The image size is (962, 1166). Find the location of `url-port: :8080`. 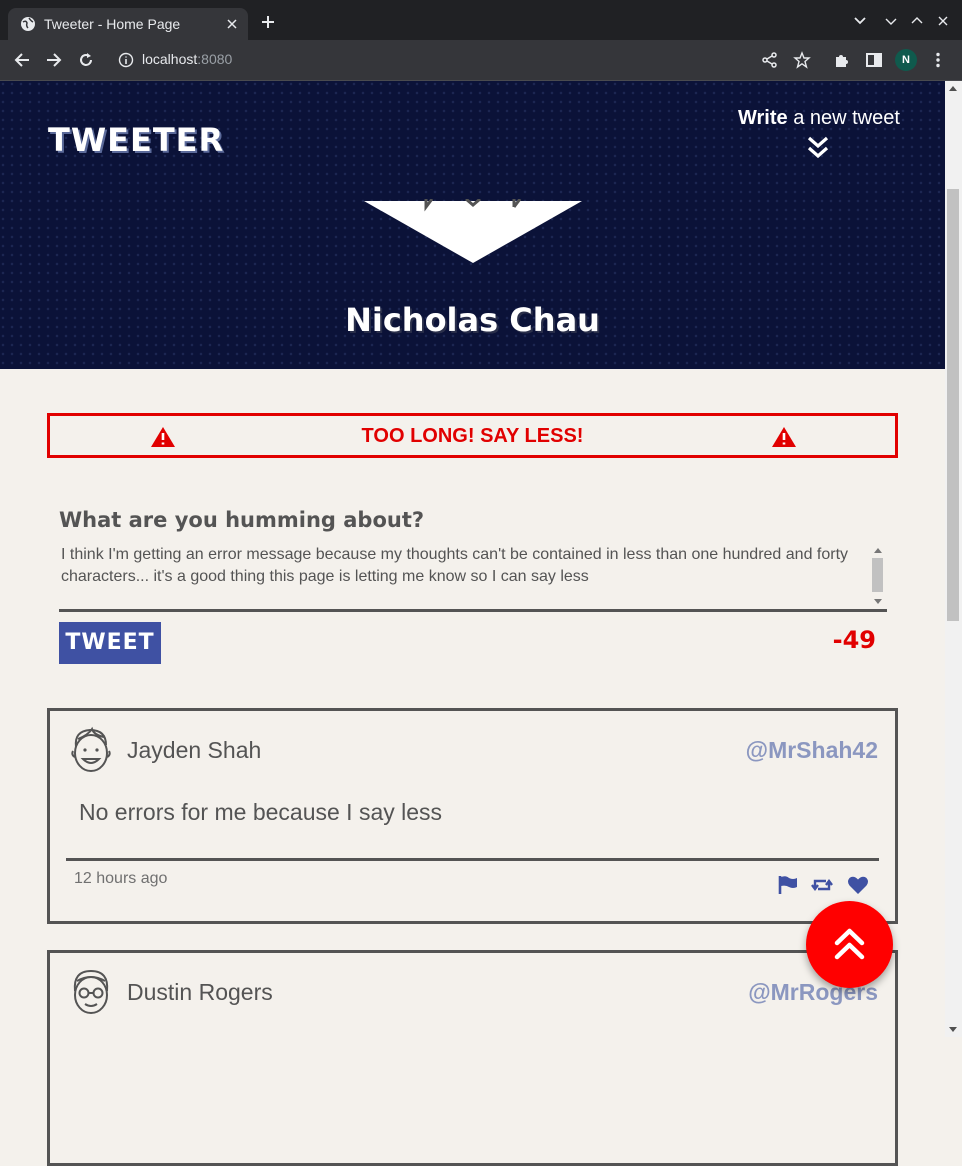

url-port: :8080 is located at coordinates (215, 59).